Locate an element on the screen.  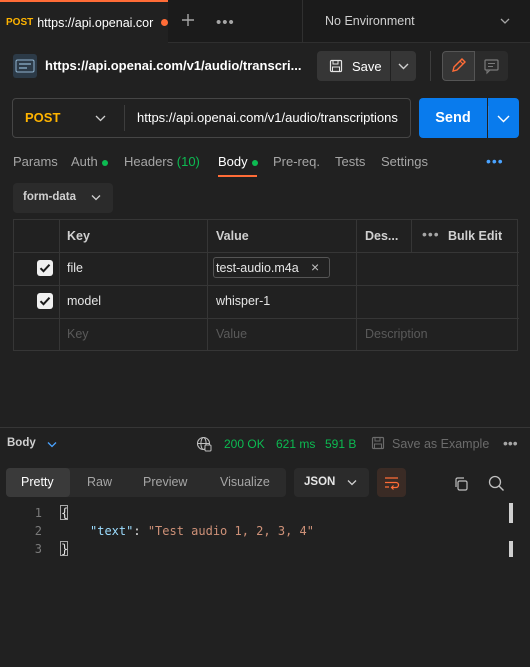
request-tab: POST https://api.openai.cor is located at coordinates (84, 21).